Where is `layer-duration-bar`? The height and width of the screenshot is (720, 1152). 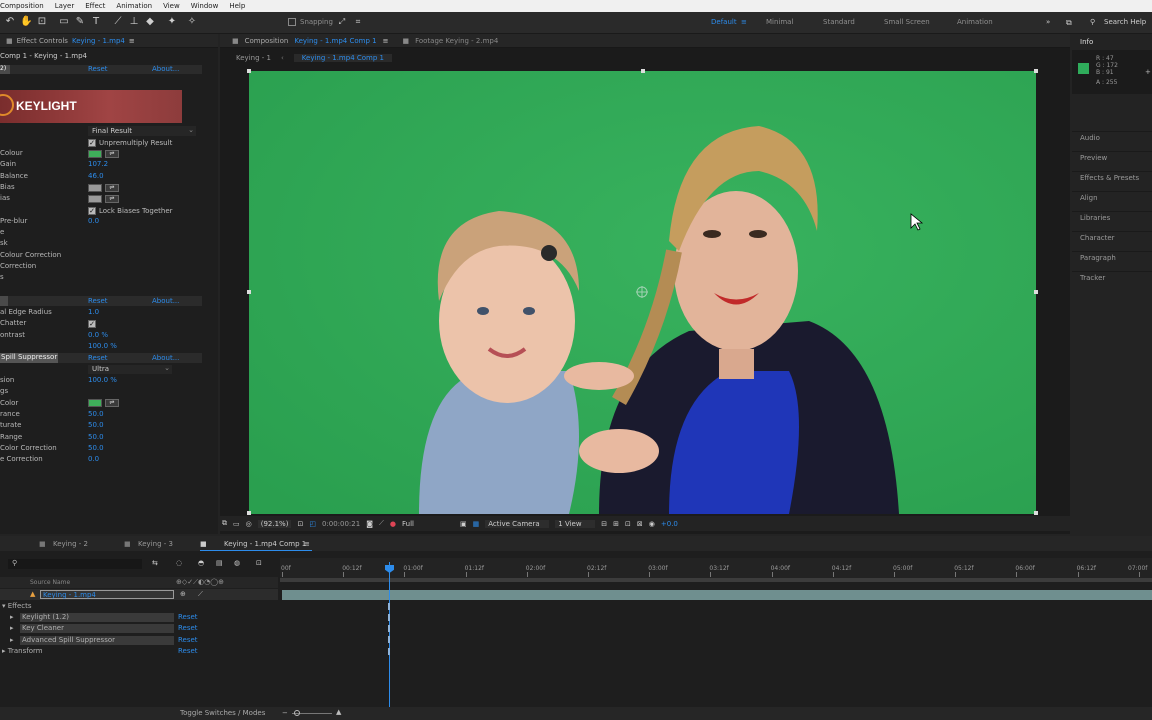
layer-duration-bar is located at coordinates (717, 595).